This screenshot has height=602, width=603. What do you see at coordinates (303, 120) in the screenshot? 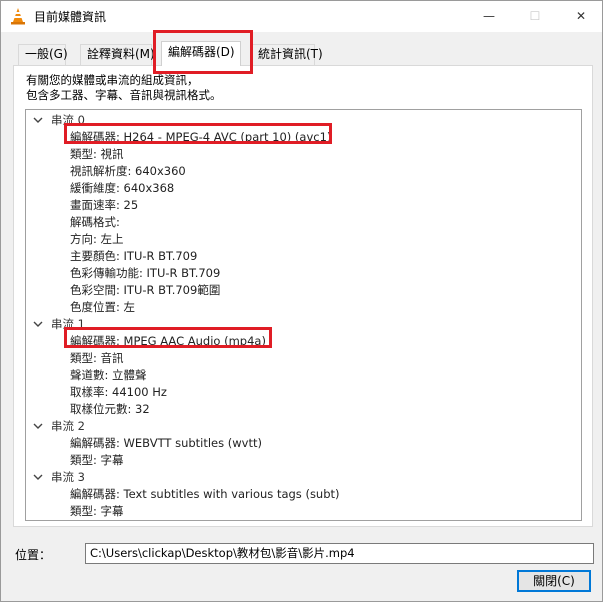
I see `stream-node-0: 串流 0` at bounding box center [303, 120].